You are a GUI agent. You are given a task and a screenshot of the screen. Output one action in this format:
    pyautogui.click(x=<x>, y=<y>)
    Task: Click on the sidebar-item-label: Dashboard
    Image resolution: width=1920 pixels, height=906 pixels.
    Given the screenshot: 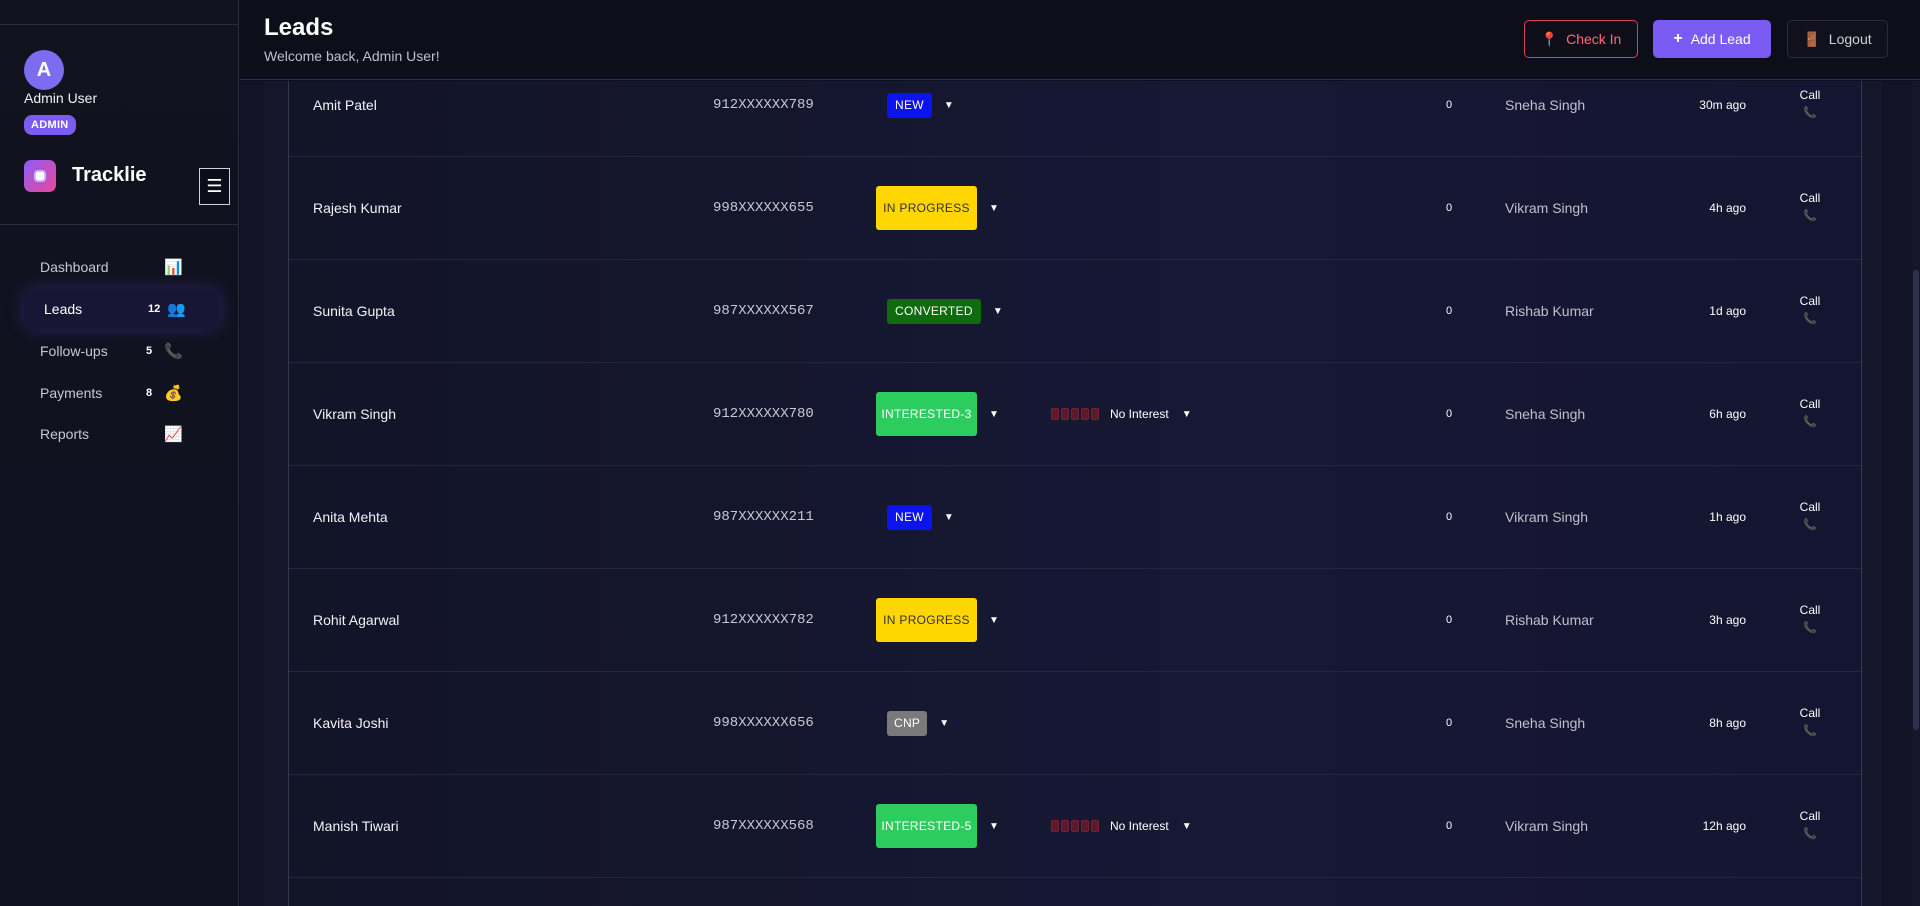 What is the action you would take?
    pyautogui.click(x=74, y=267)
    